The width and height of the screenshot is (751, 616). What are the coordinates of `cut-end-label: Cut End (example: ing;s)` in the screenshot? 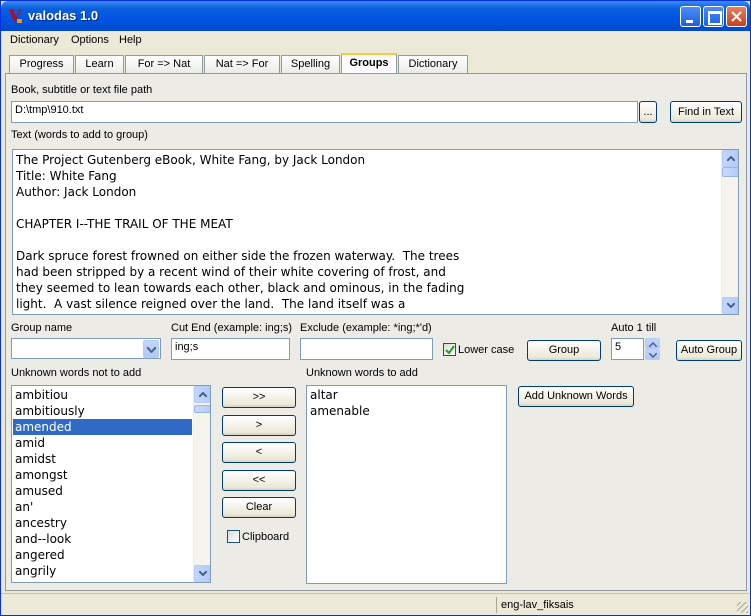 It's located at (232, 328).